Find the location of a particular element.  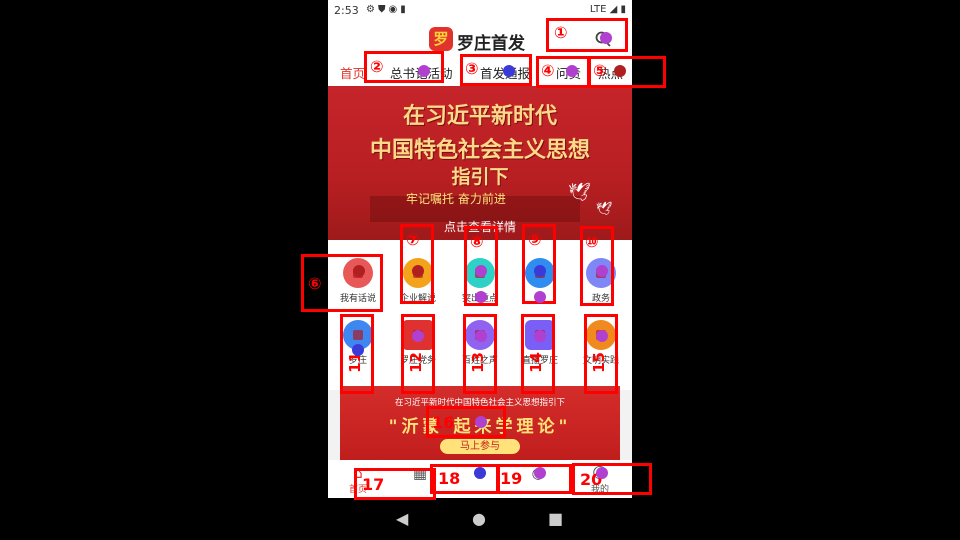

annotation-number: ② is located at coordinates (377, 66).